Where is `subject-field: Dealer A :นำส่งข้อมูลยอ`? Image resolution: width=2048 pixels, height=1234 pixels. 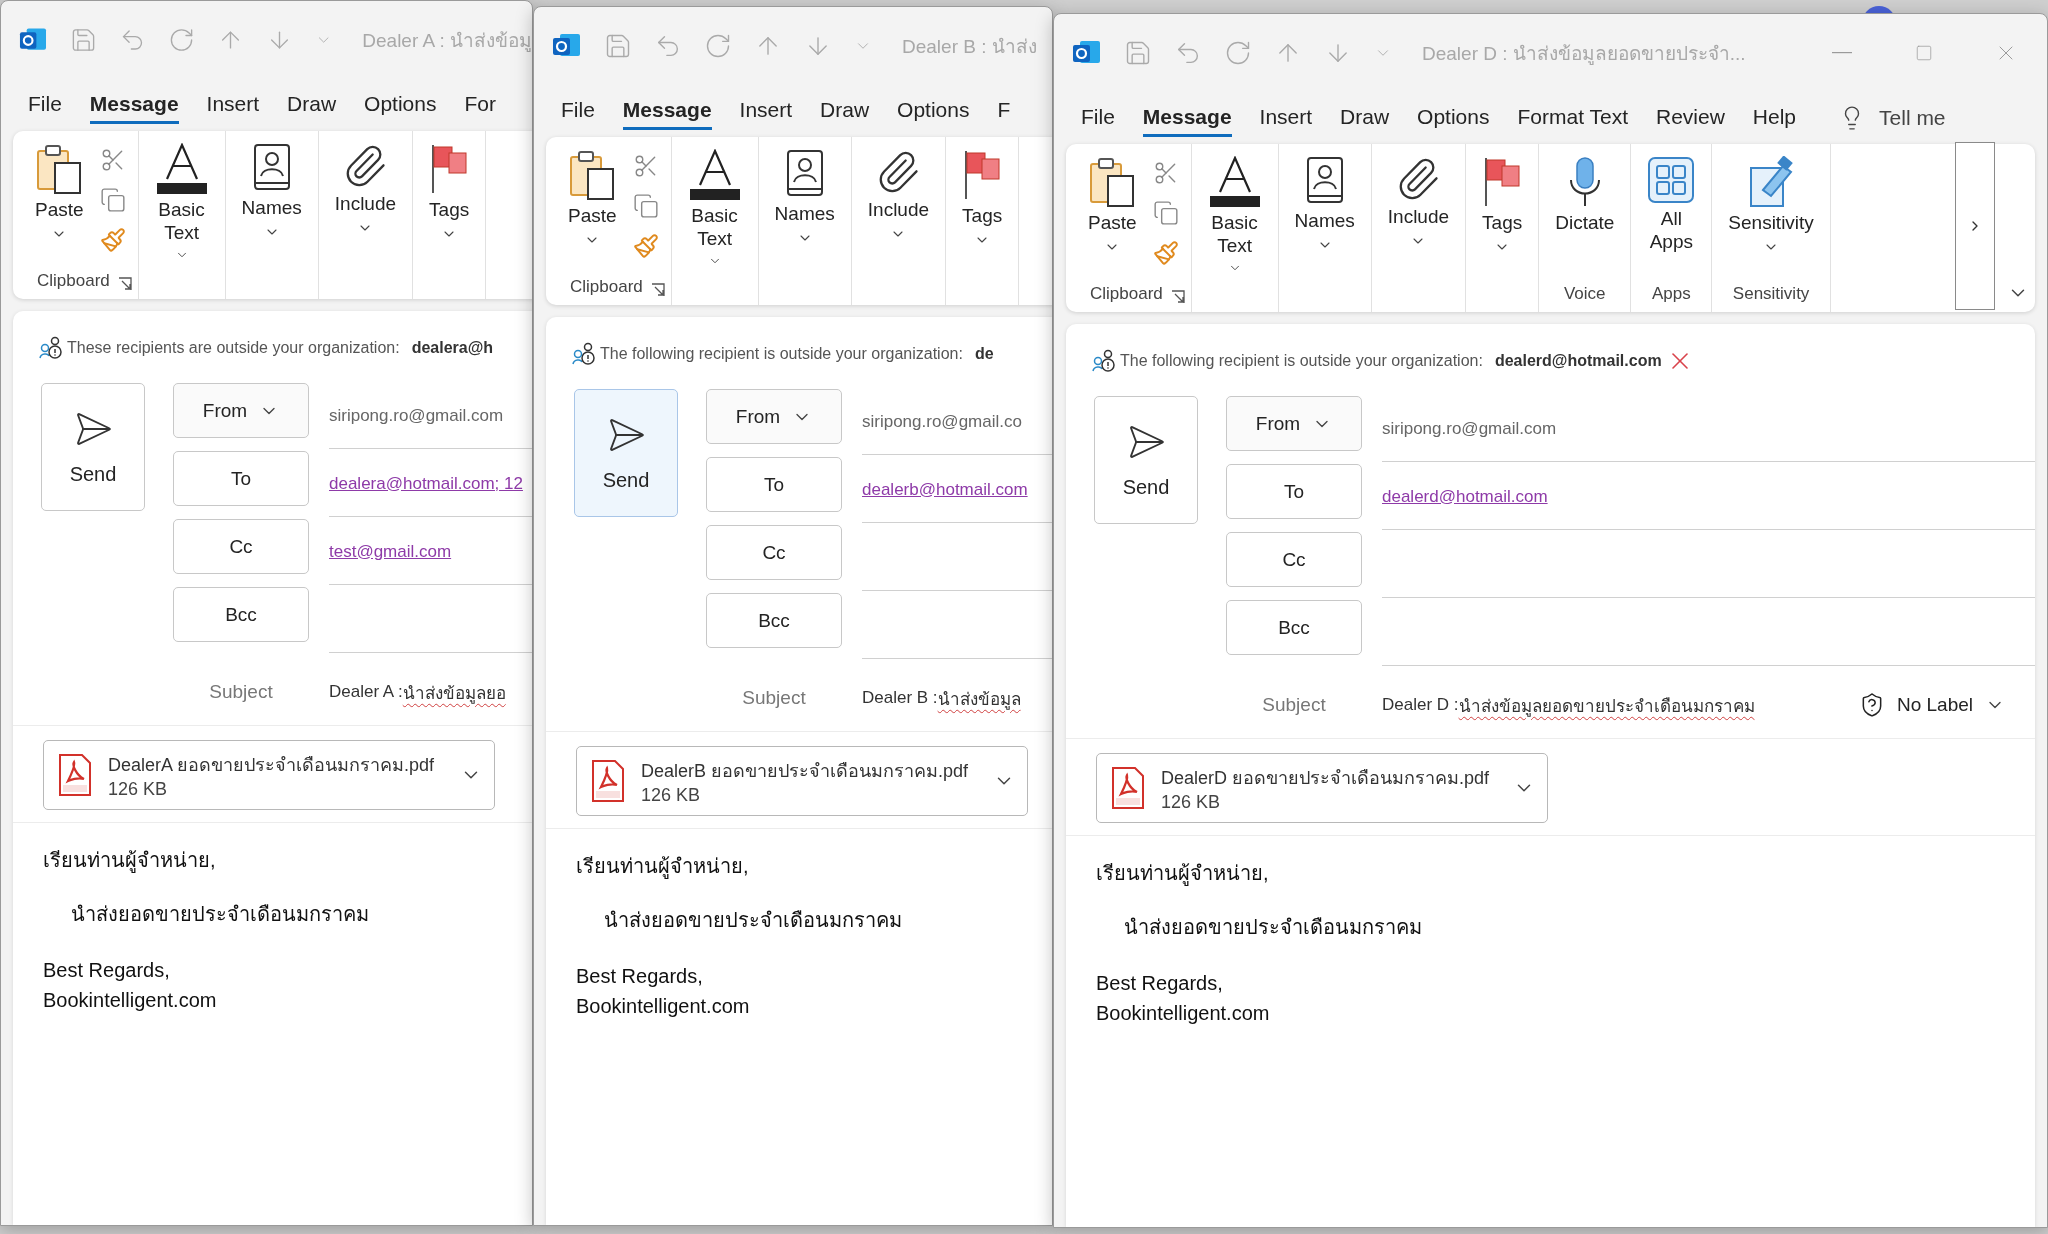
subject-field: Dealer A :นำส่งข้อมูลยอ is located at coordinates (430, 692).